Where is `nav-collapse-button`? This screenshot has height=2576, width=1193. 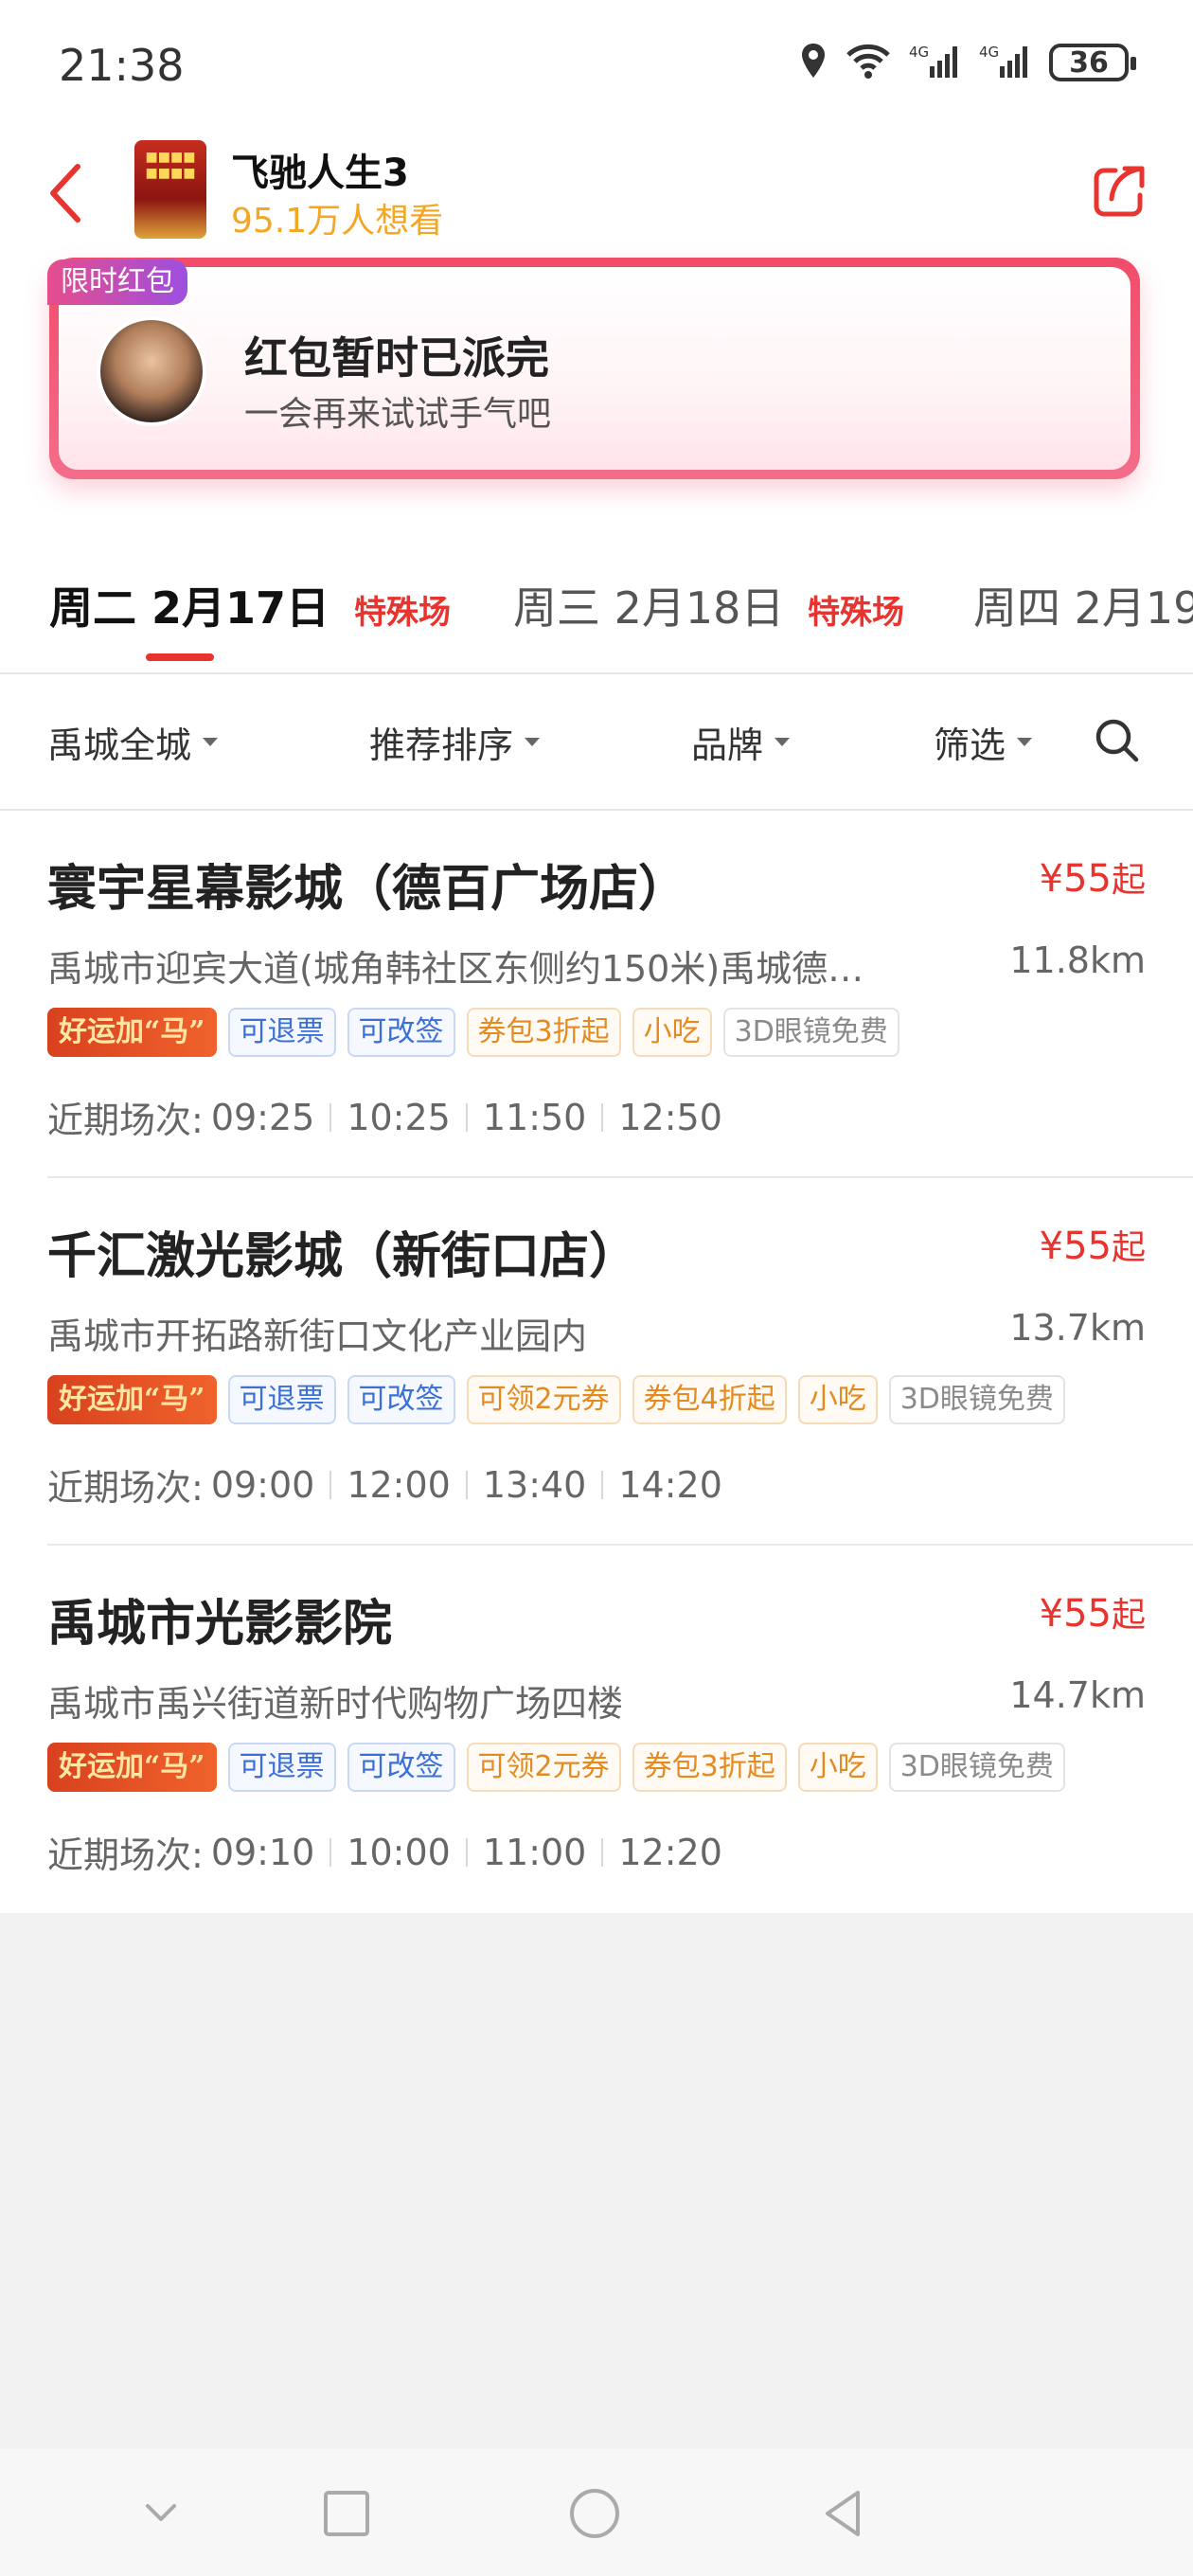 nav-collapse-button is located at coordinates (161, 2513).